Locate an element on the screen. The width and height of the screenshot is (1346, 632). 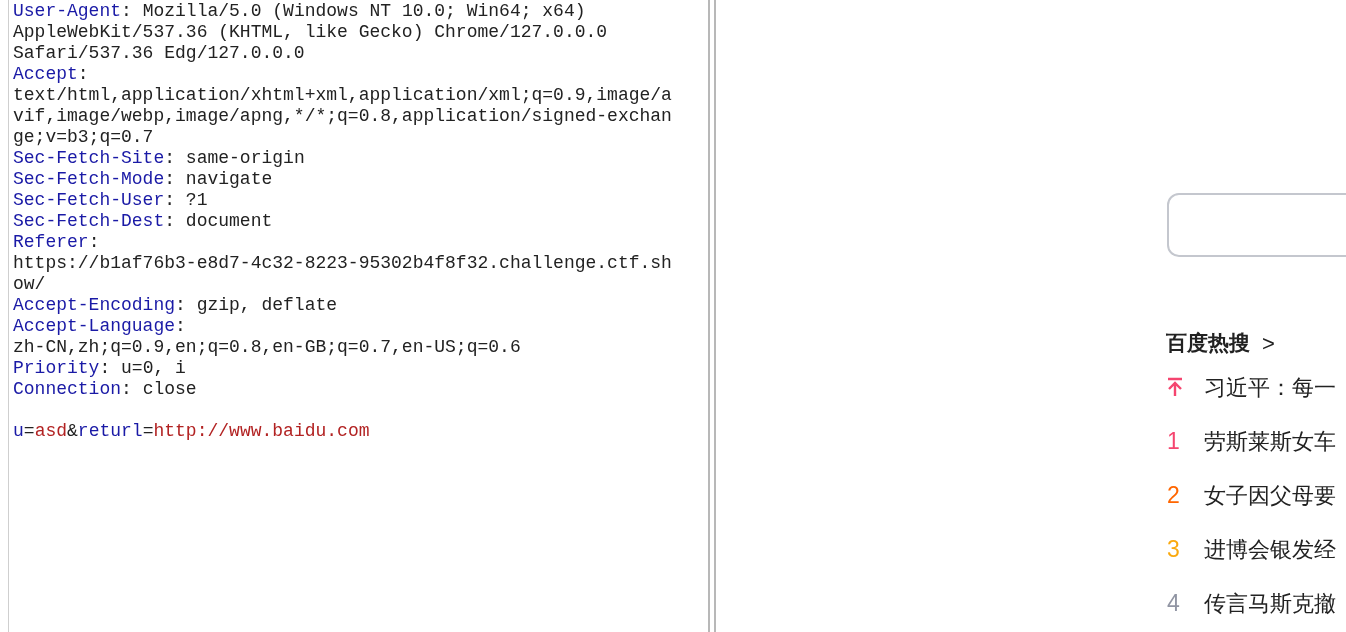
header-name: Sec-Fetch-Dest is located at coordinates (89, 221).